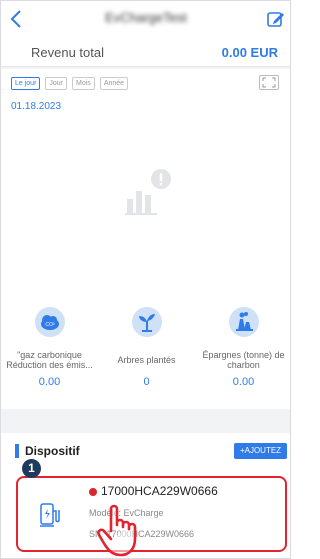 The height and width of the screenshot is (559, 320). Describe the element at coordinates (70, 83) in the screenshot. I see `period-tabs: Le jour Jour Mois Année` at that location.